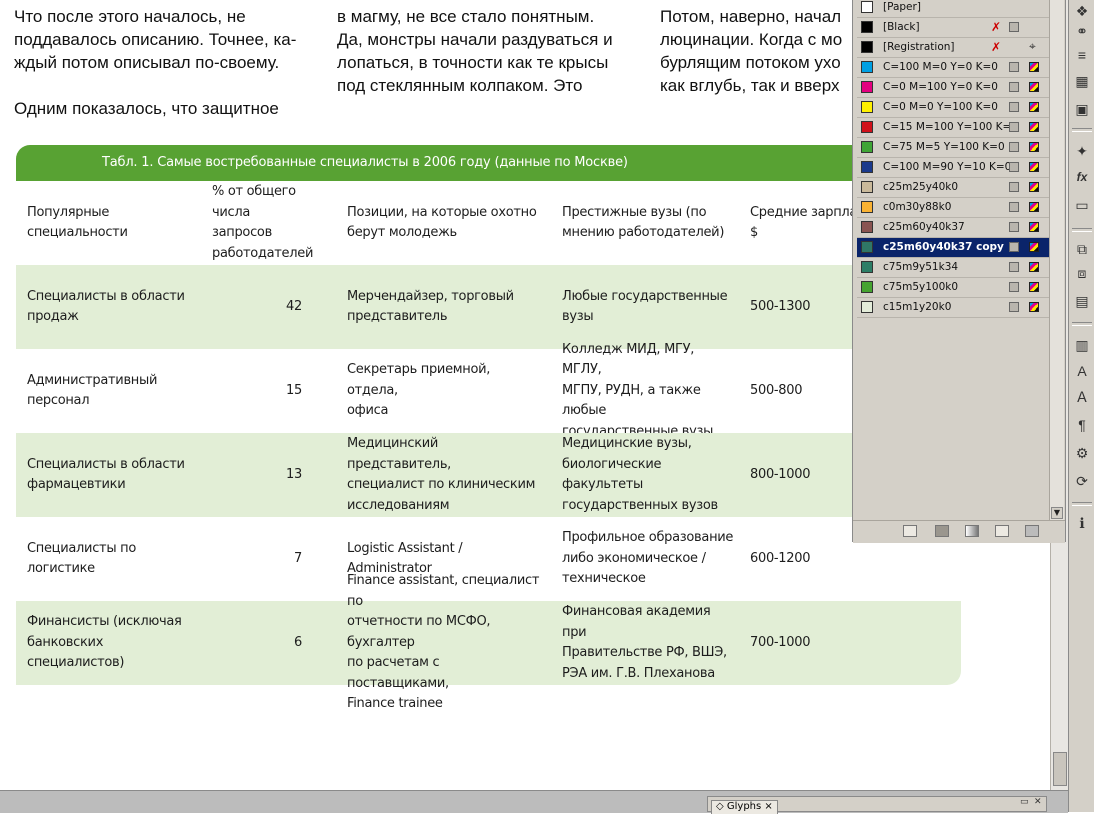 Image resolution: width=1094 pixels, height=814 pixels. I want to click on table-cell: Специалисты в области продаж, so click(106, 306).